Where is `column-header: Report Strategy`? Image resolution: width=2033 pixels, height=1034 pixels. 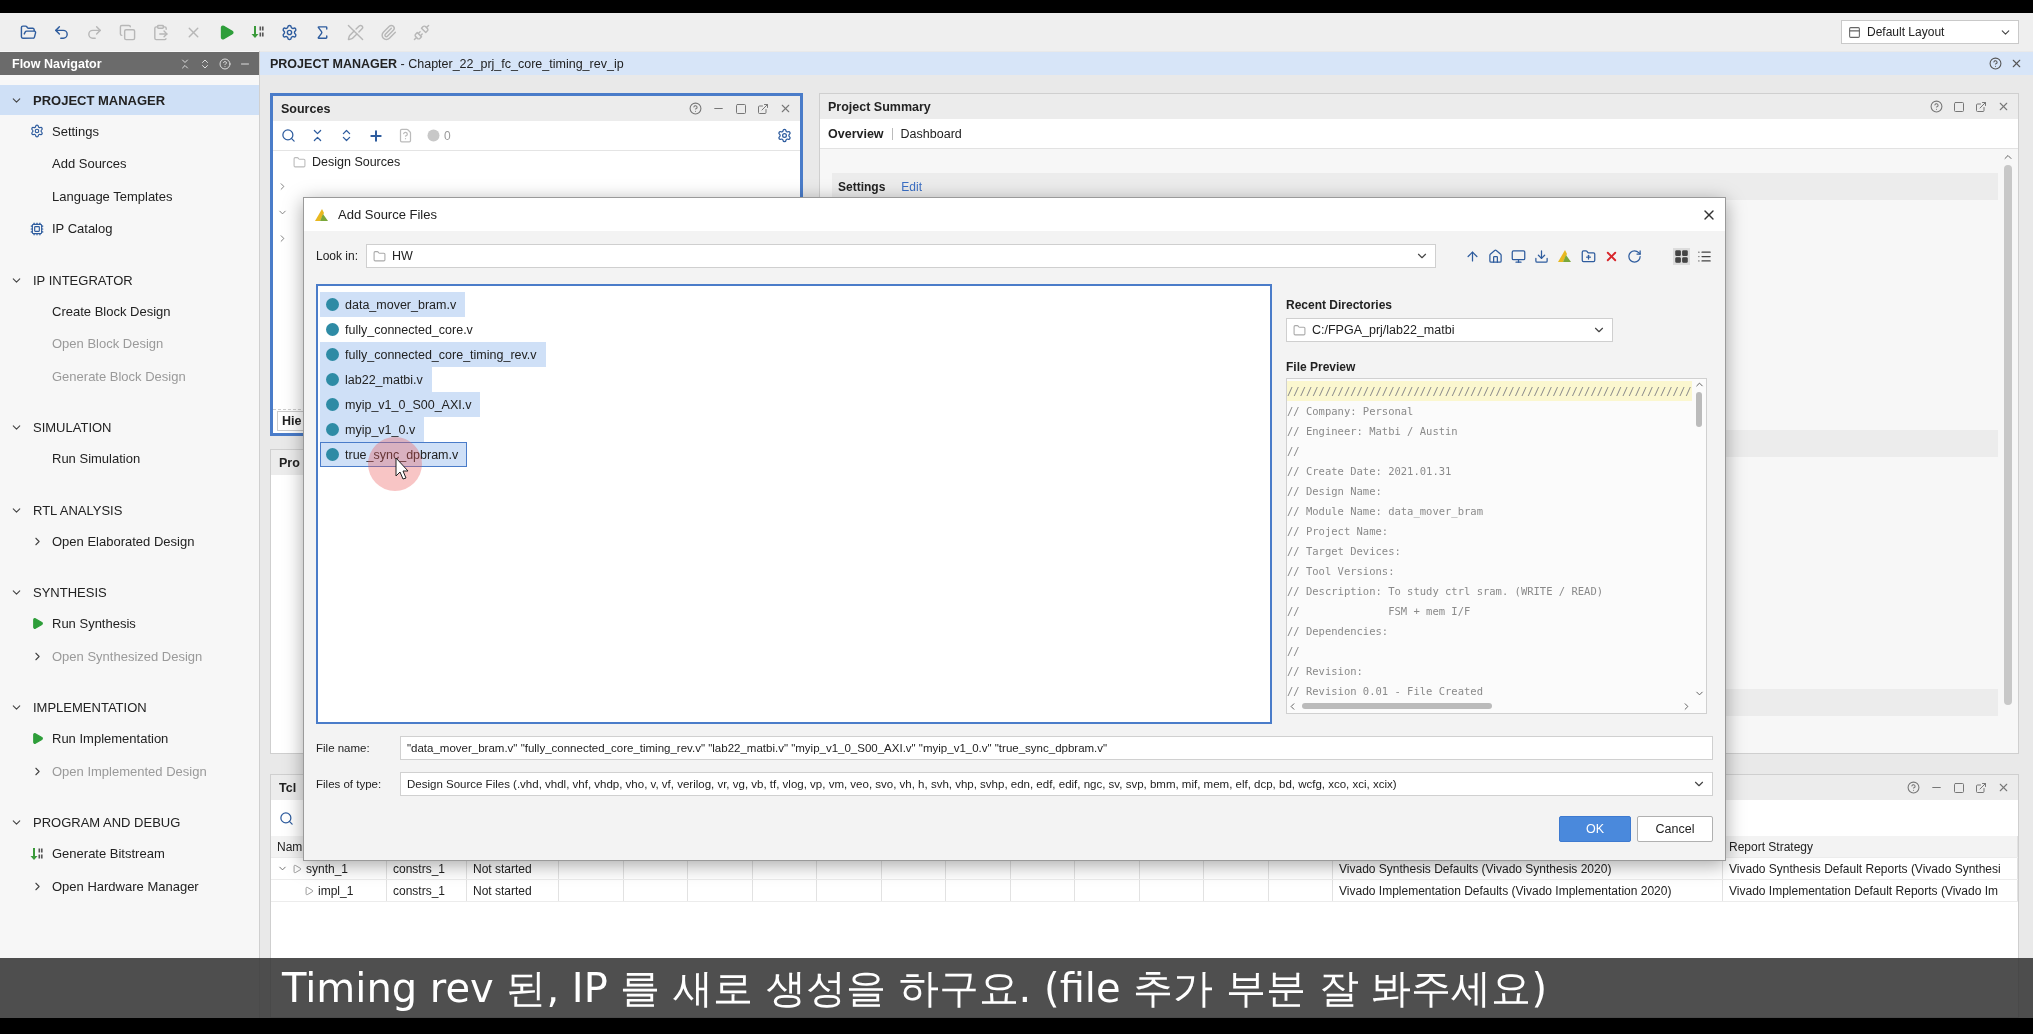 column-header: Report Strategy is located at coordinates (1771, 846).